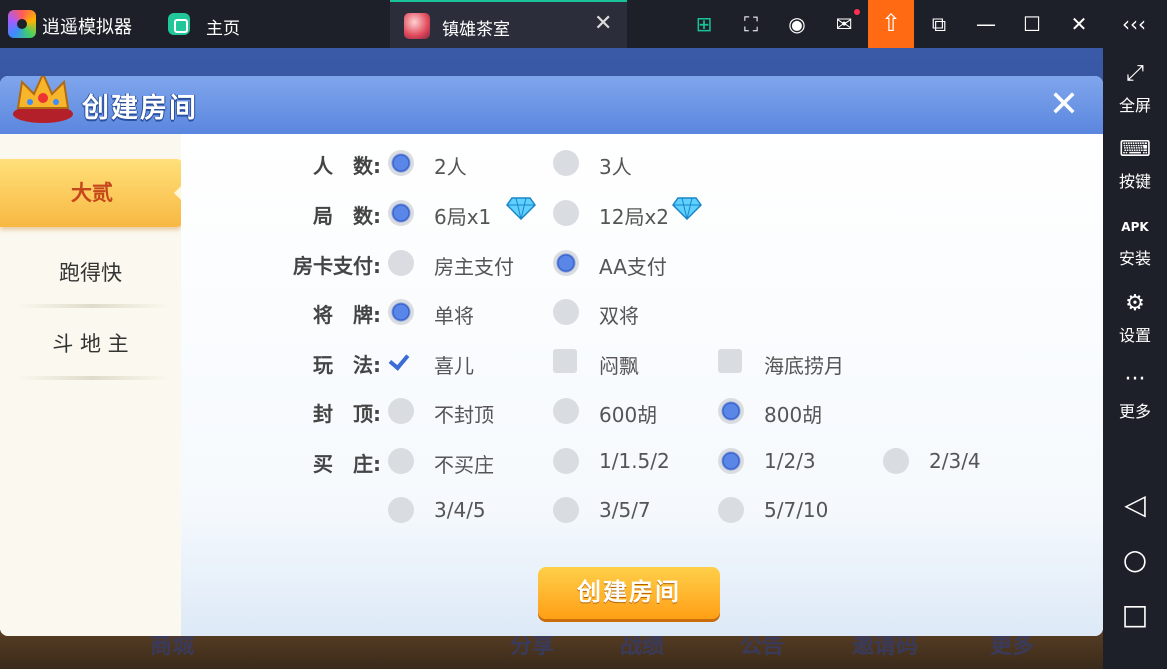 Image resolution: width=1167 pixels, height=669 pixels. What do you see at coordinates (464, 465) in the screenshot?
I see `option-text: 不买庄` at bounding box center [464, 465].